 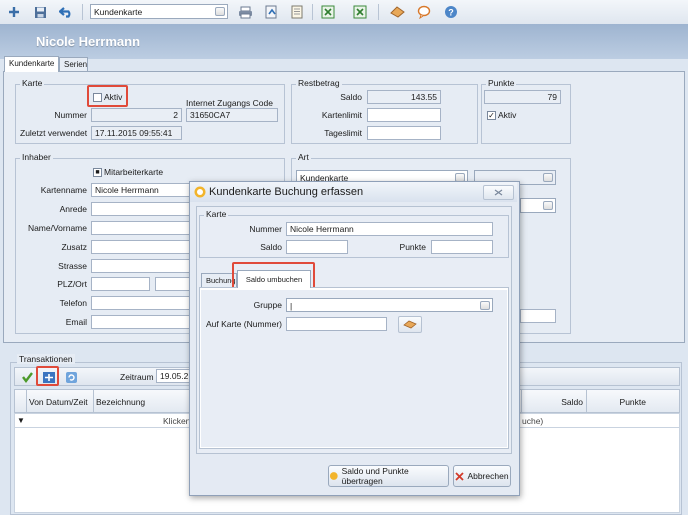 I want to click on internet-code-field: 31650CA7, so click(x=232, y=115).